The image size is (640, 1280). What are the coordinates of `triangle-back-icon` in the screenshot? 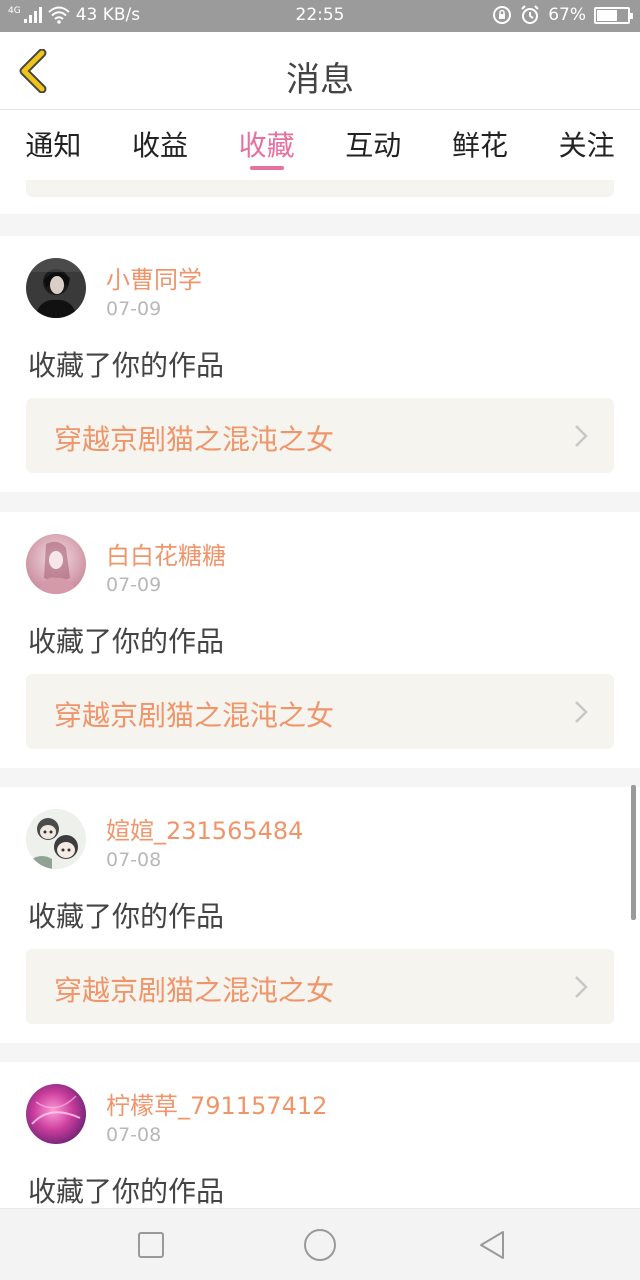 It's located at (492, 1245).